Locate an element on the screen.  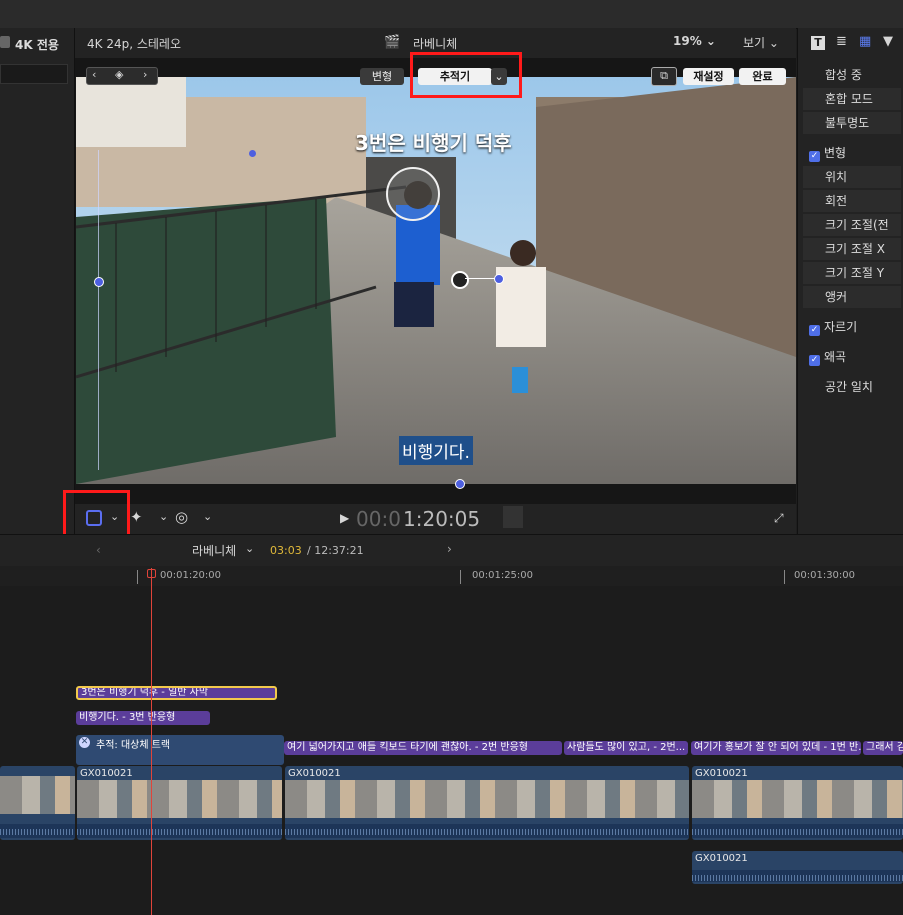
list-icon: ≣ is located at coordinates (841, 41).